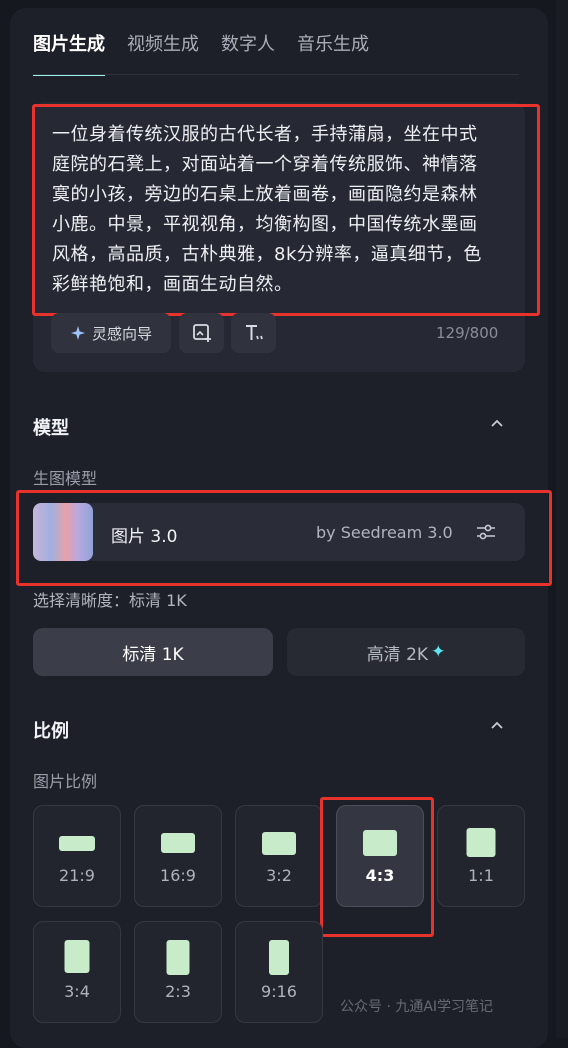 Image resolution: width=568 pixels, height=1048 pixels. Describe the element at coordinates (438, 652) in the screenshot. I see `sparkle-icon: ✦` at that location.